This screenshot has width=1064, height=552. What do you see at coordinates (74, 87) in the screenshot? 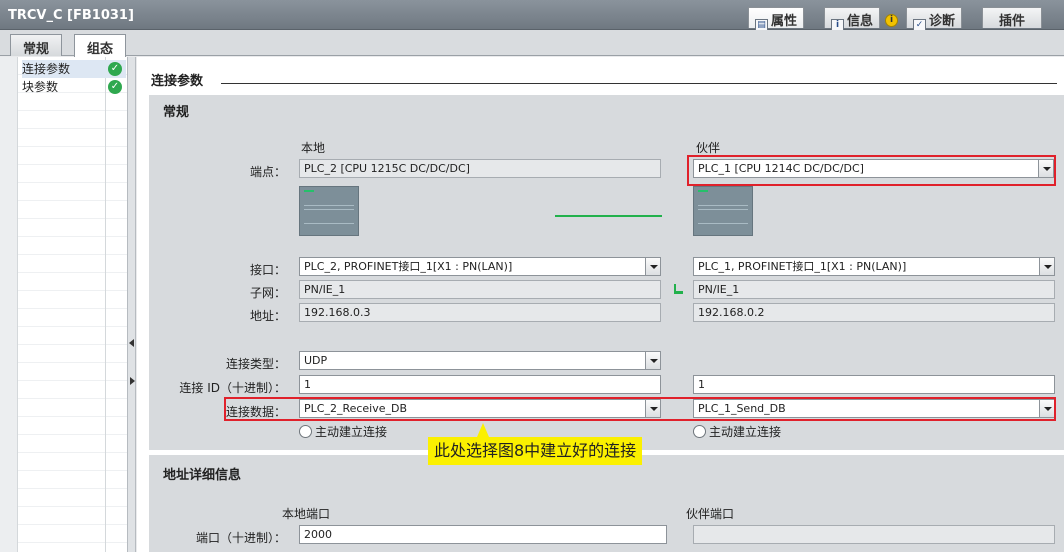
I see `nav-item-block-params: 块参数 ✓` at bounding box center [74, 87].